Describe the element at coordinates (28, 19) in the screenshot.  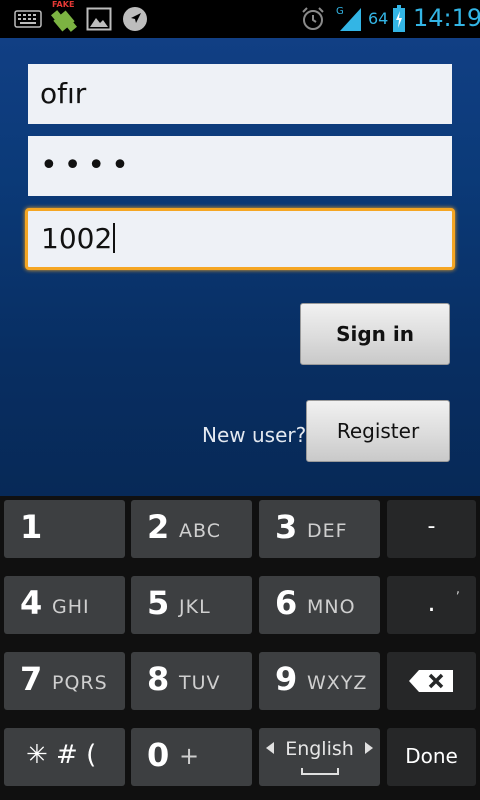
I see `keyboard-icon` at that location.